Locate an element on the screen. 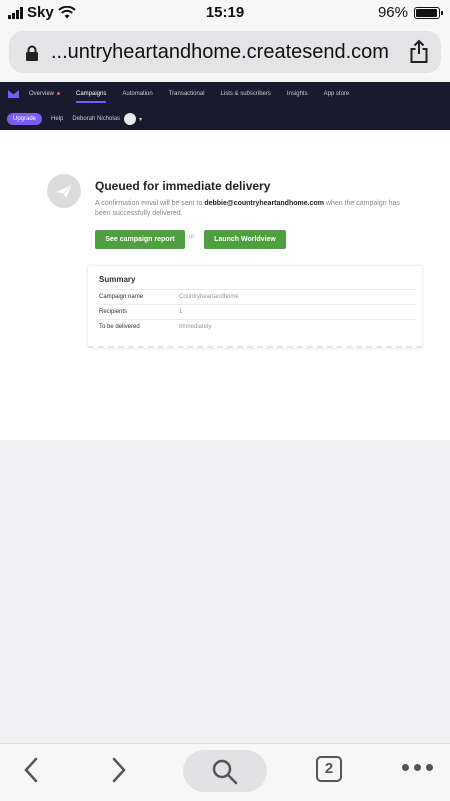 Image resolution: width=450 pixels, height=801 pixels. nav-campaigns: Campaigns is located at coordinates (91, 94).